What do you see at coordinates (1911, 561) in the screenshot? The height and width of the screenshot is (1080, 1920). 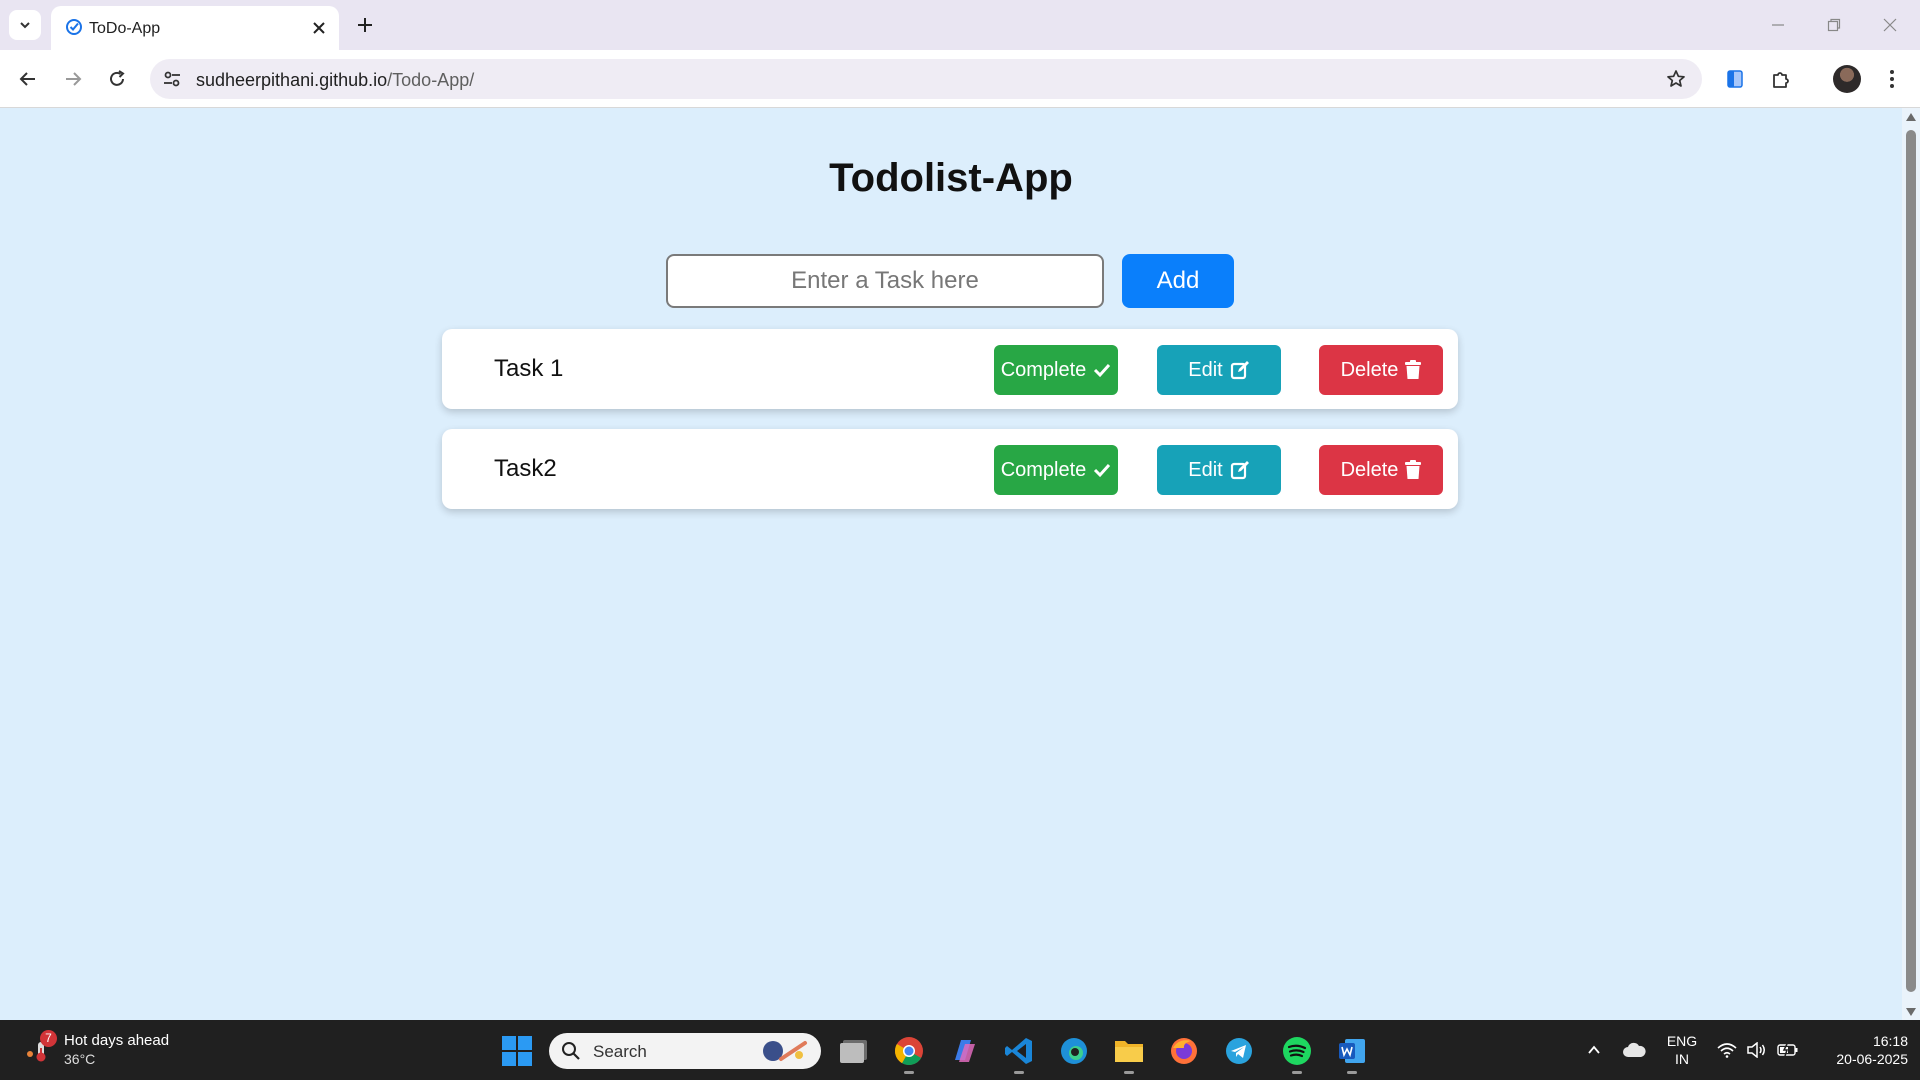 I see `scroll-thumb` at bounding box center [1911, 561].